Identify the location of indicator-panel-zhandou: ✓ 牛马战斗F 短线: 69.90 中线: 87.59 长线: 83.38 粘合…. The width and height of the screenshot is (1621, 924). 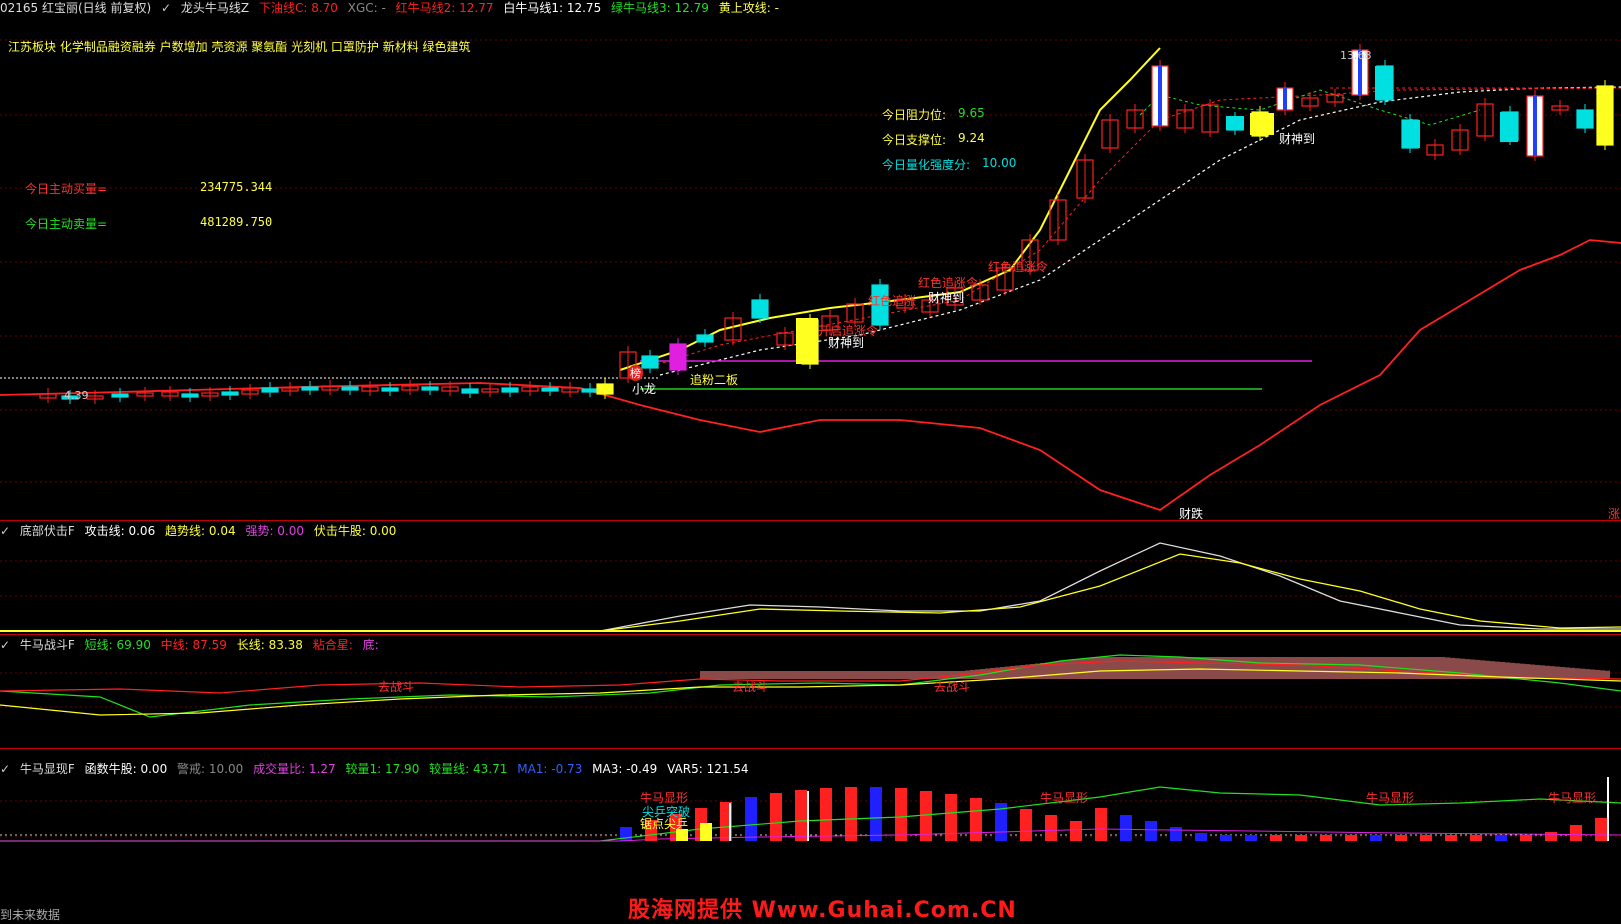
(810, 691).